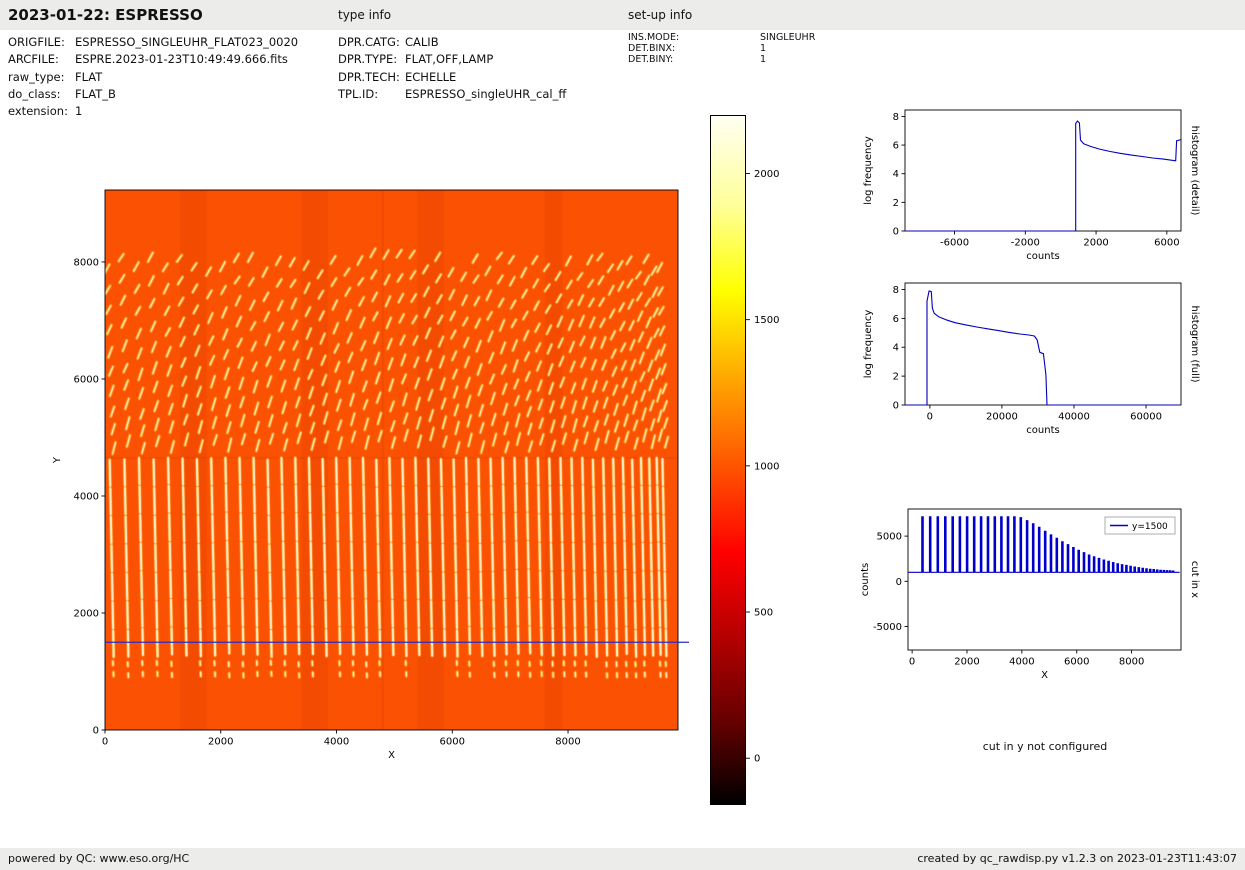  Describe the element at coordinates (369, 76) in the screenshot. I see `meta-label: DPR.TECH:` at that location.